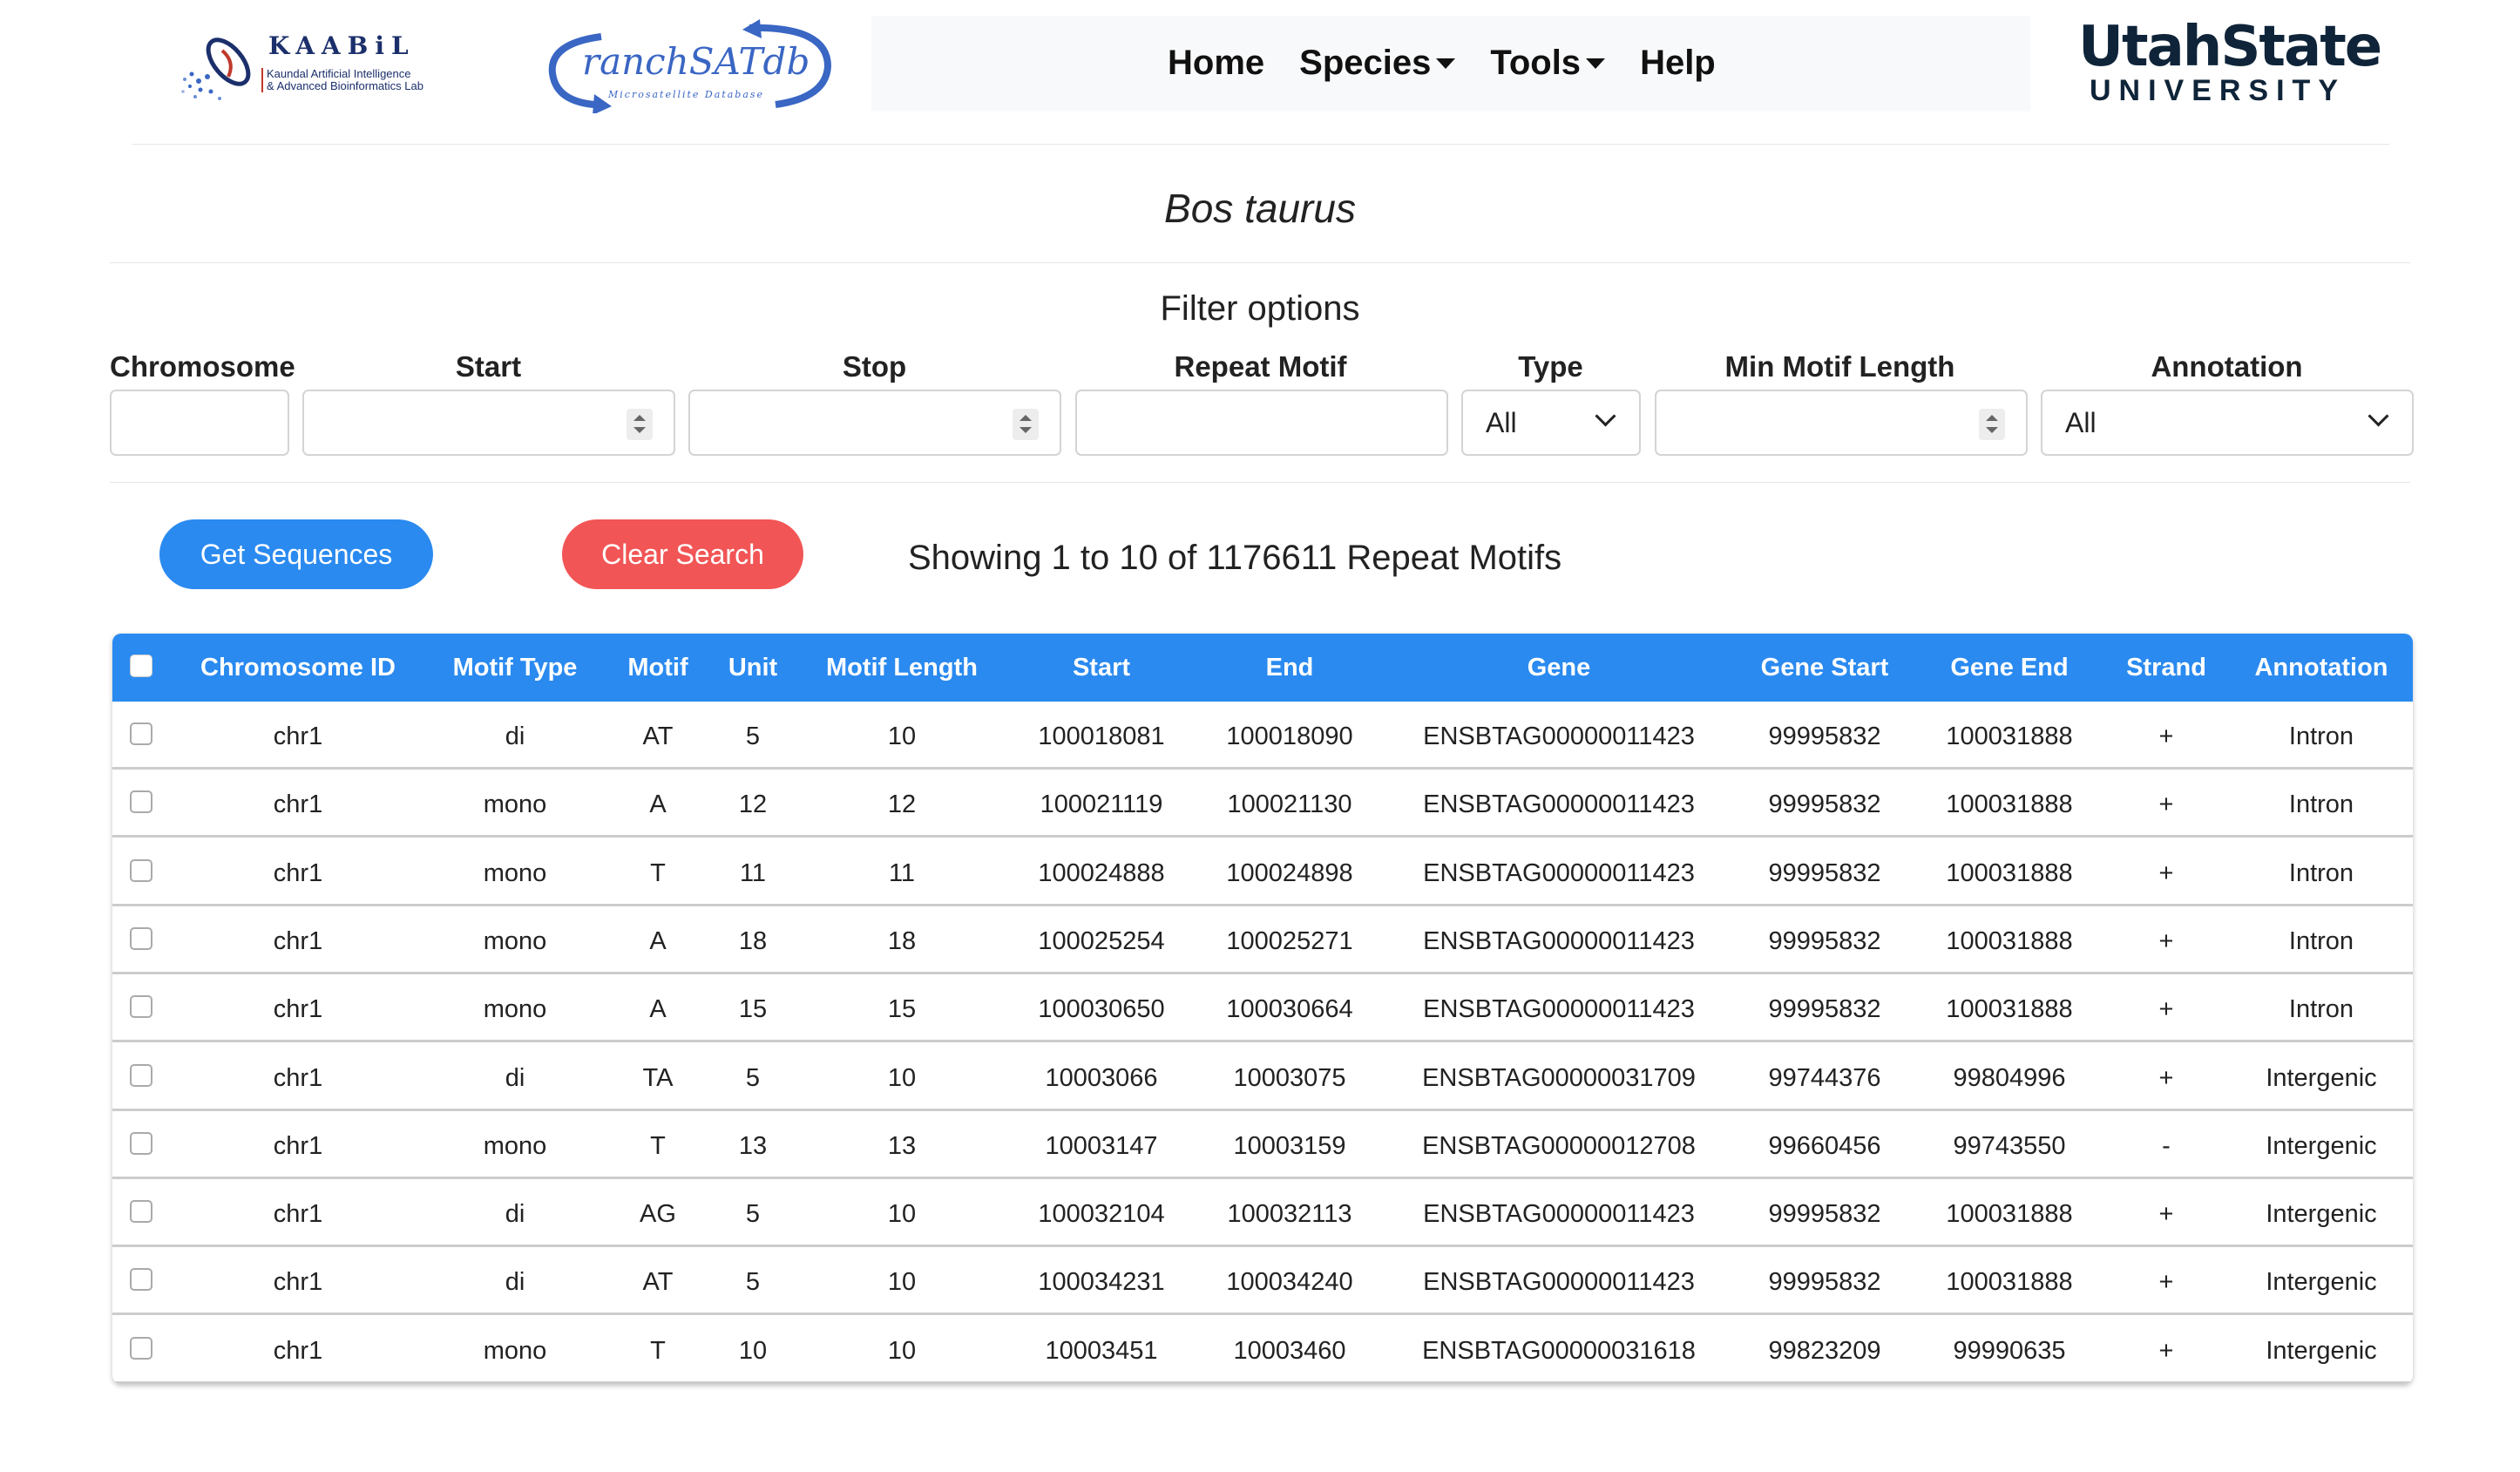 This screenshot has height=1472, width=2520. What do you see at coordinates (2009, 668) in the screenshot?
I see `column-header-gene-end: Gene End` at bounding box center [2009, 668].